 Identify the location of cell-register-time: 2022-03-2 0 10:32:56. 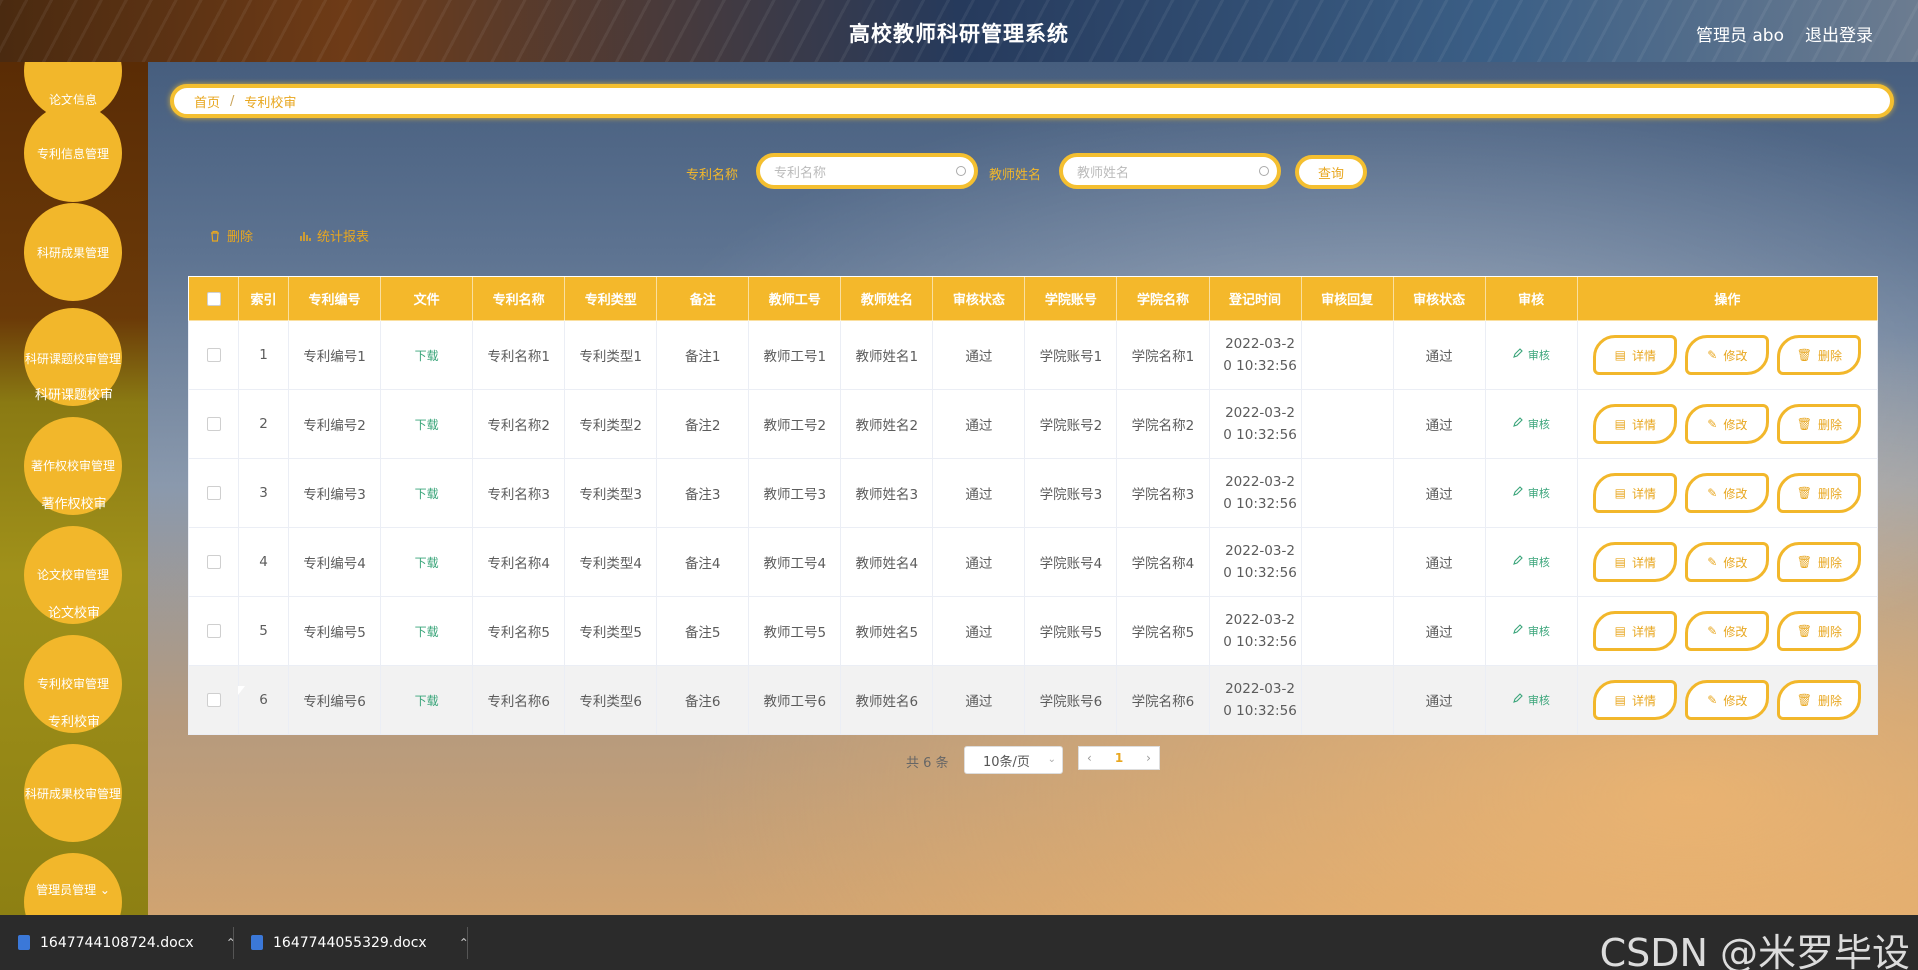
(1255, 493).